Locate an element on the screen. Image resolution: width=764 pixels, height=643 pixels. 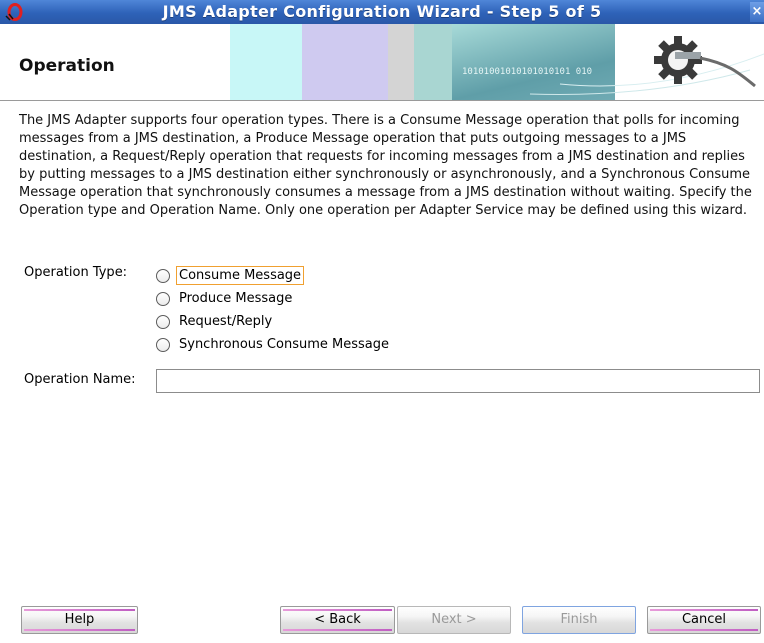
help-button: Help is located at coordinates (79, 620).